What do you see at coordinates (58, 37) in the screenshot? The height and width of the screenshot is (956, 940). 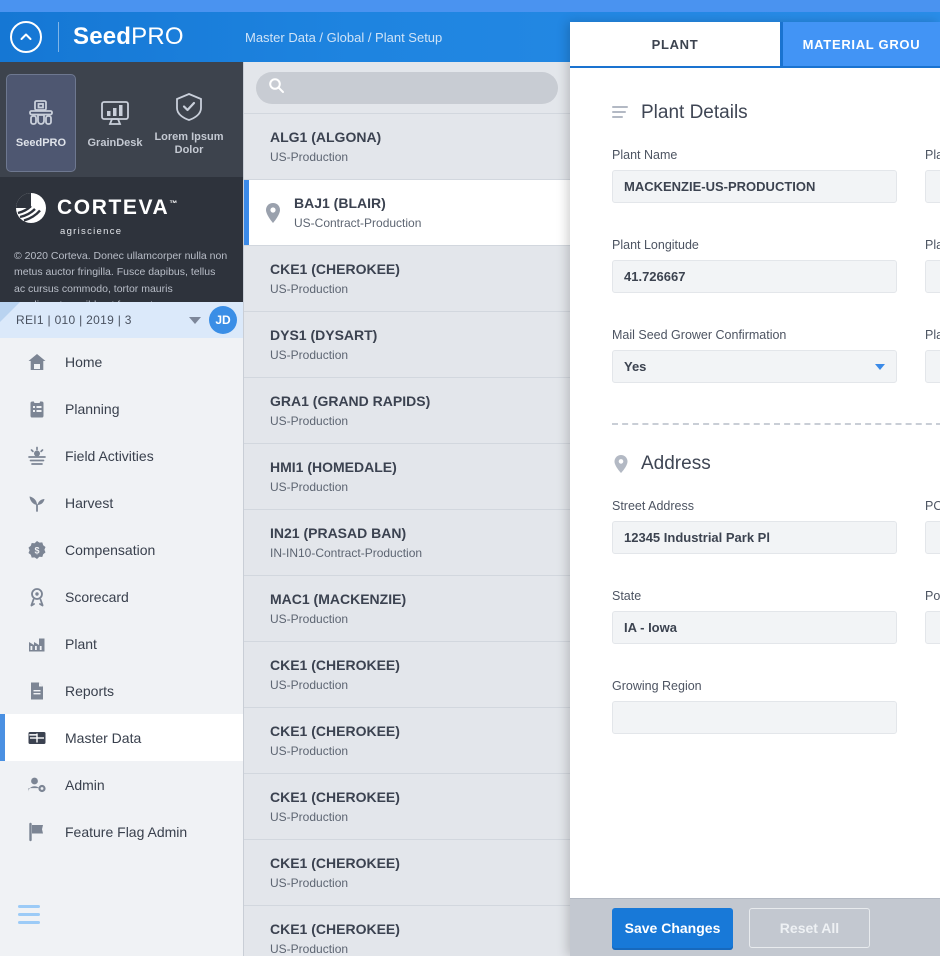 I see `header-divider` at bounding box center [58, 37].